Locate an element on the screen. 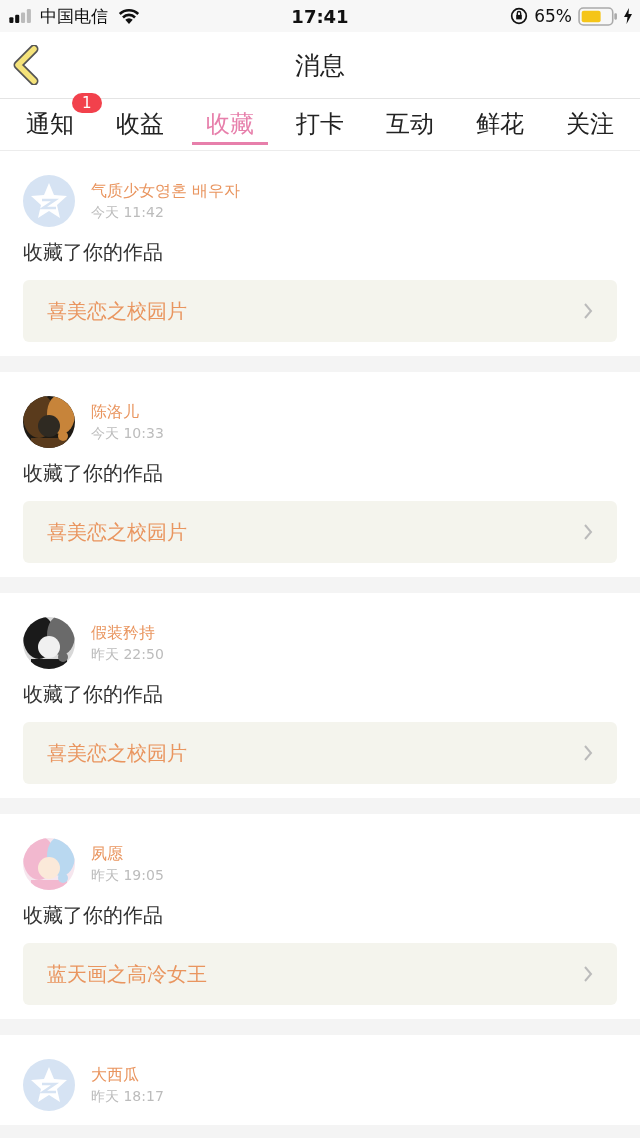 This screenshot has height=1138, width=640. user-name: 陈洛儿 is located at coordinates (127, 412).